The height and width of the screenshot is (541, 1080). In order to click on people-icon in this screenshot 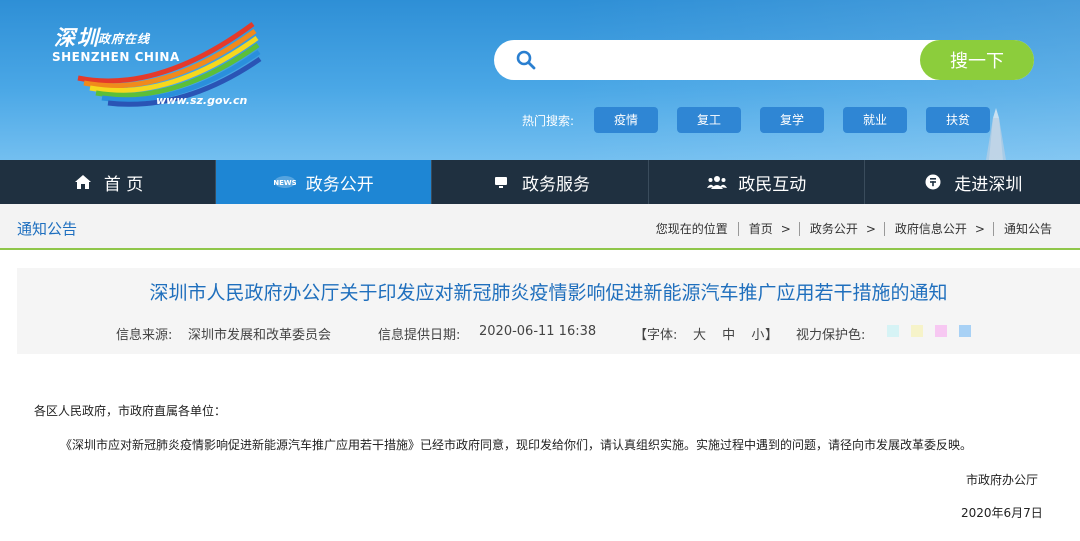, I will do `click(717, 182)`.